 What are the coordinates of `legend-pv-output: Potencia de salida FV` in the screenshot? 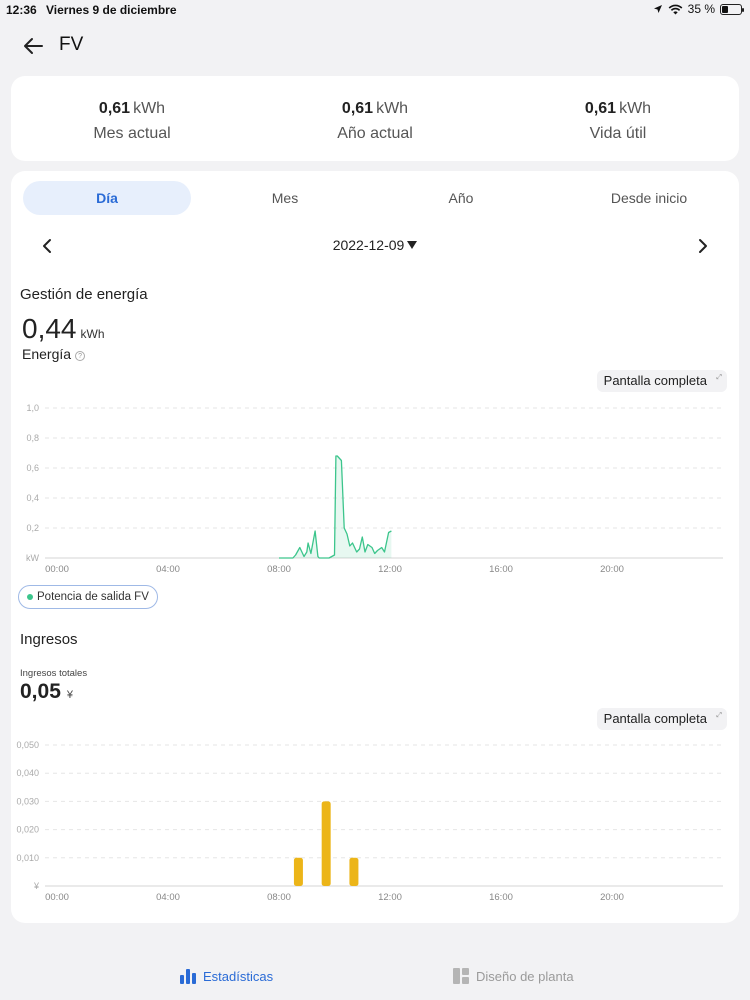 It's located at (88, 597).